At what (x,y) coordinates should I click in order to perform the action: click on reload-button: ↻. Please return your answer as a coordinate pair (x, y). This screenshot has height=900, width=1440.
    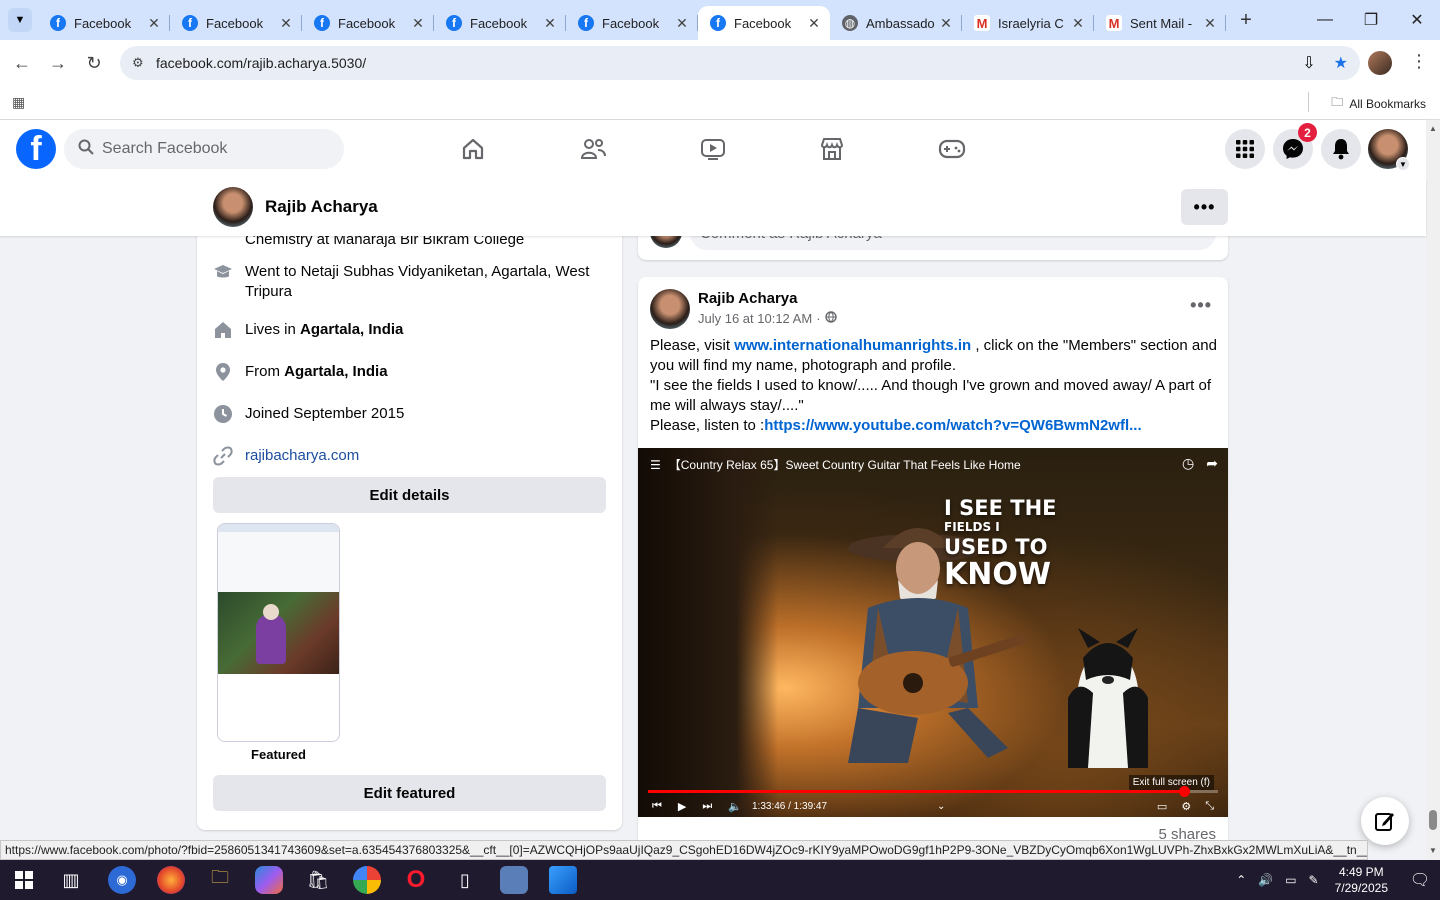
    Looking at the image, I should click on (94, 63).